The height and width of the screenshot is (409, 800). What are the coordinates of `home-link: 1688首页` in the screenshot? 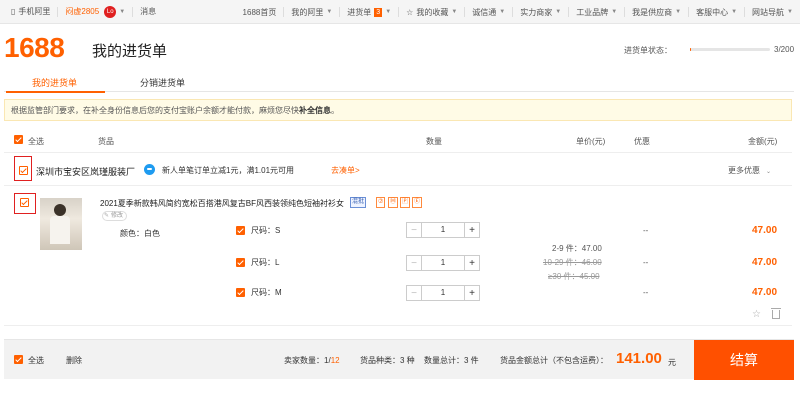 It's located at (260, 12).